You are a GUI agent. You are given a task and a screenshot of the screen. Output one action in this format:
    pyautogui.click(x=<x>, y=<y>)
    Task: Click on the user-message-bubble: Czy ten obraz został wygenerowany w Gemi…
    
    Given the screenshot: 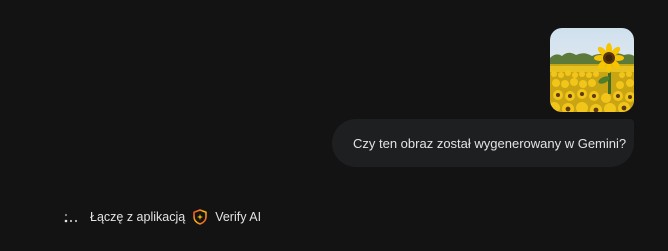 What is the action you would take?
    pyautogui.click(x=483, y=143)
    